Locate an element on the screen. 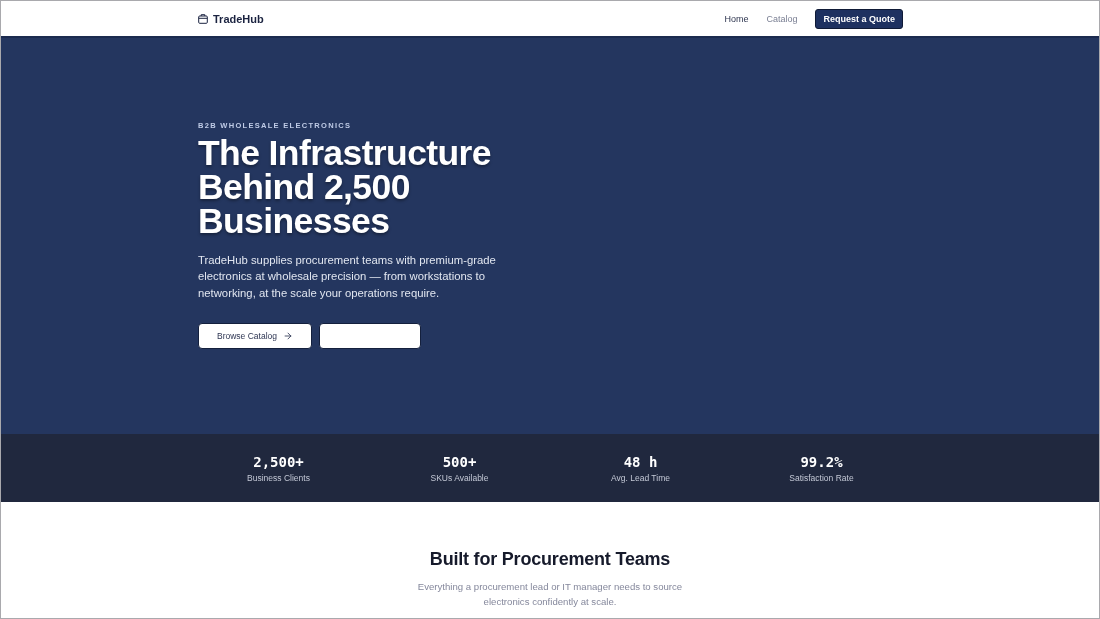 This screenshot has width=1100, height=619. stat-value: 500+ is located at coordinates (459, 461).